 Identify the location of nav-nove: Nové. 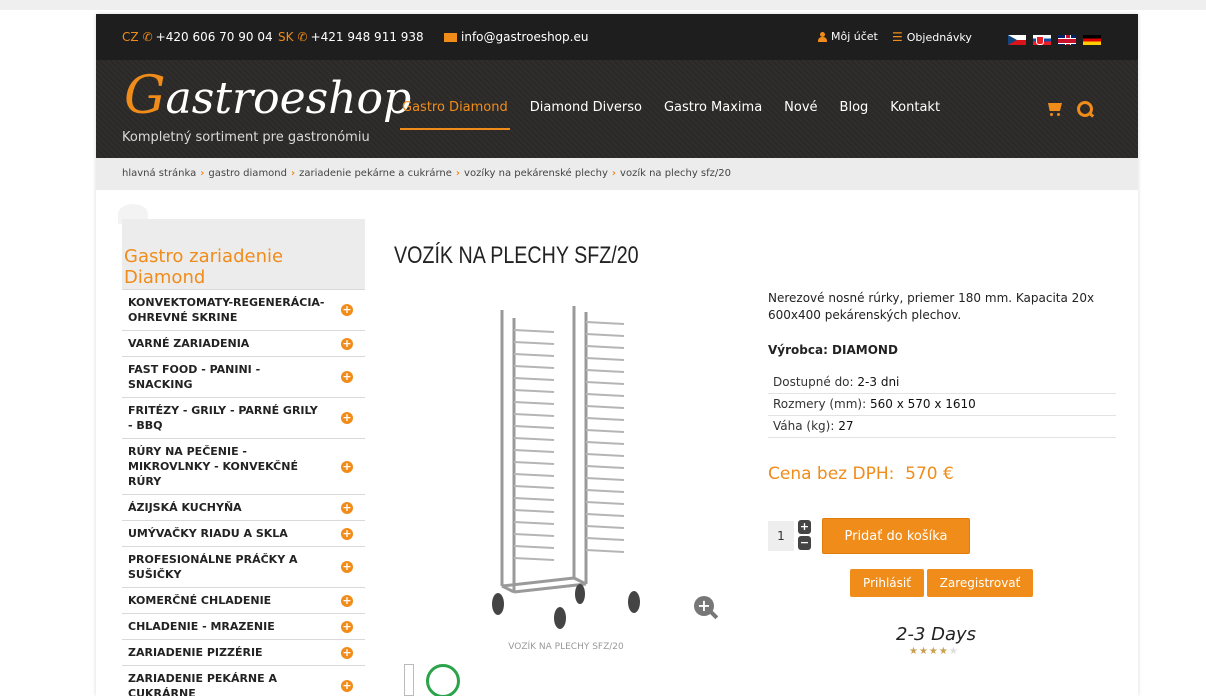
(800, 107).